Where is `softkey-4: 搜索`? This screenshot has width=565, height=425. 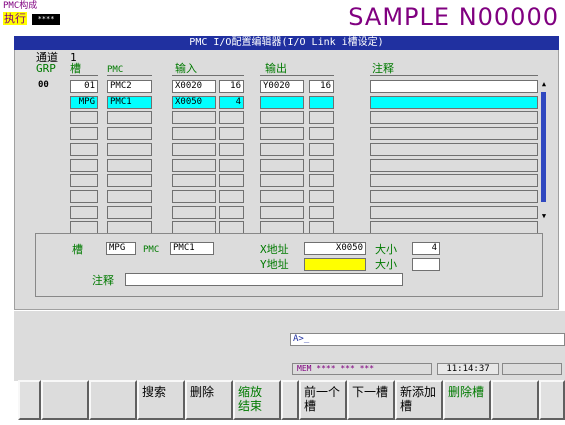
softkey-4: 搜索 is located at coordinates (161, 400).